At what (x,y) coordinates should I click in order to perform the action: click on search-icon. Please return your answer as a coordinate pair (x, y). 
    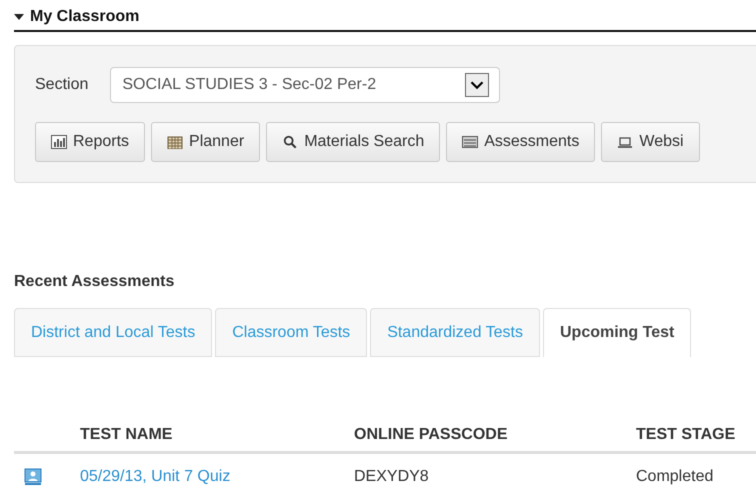
    Looking at the image, I should click on (290, 142).